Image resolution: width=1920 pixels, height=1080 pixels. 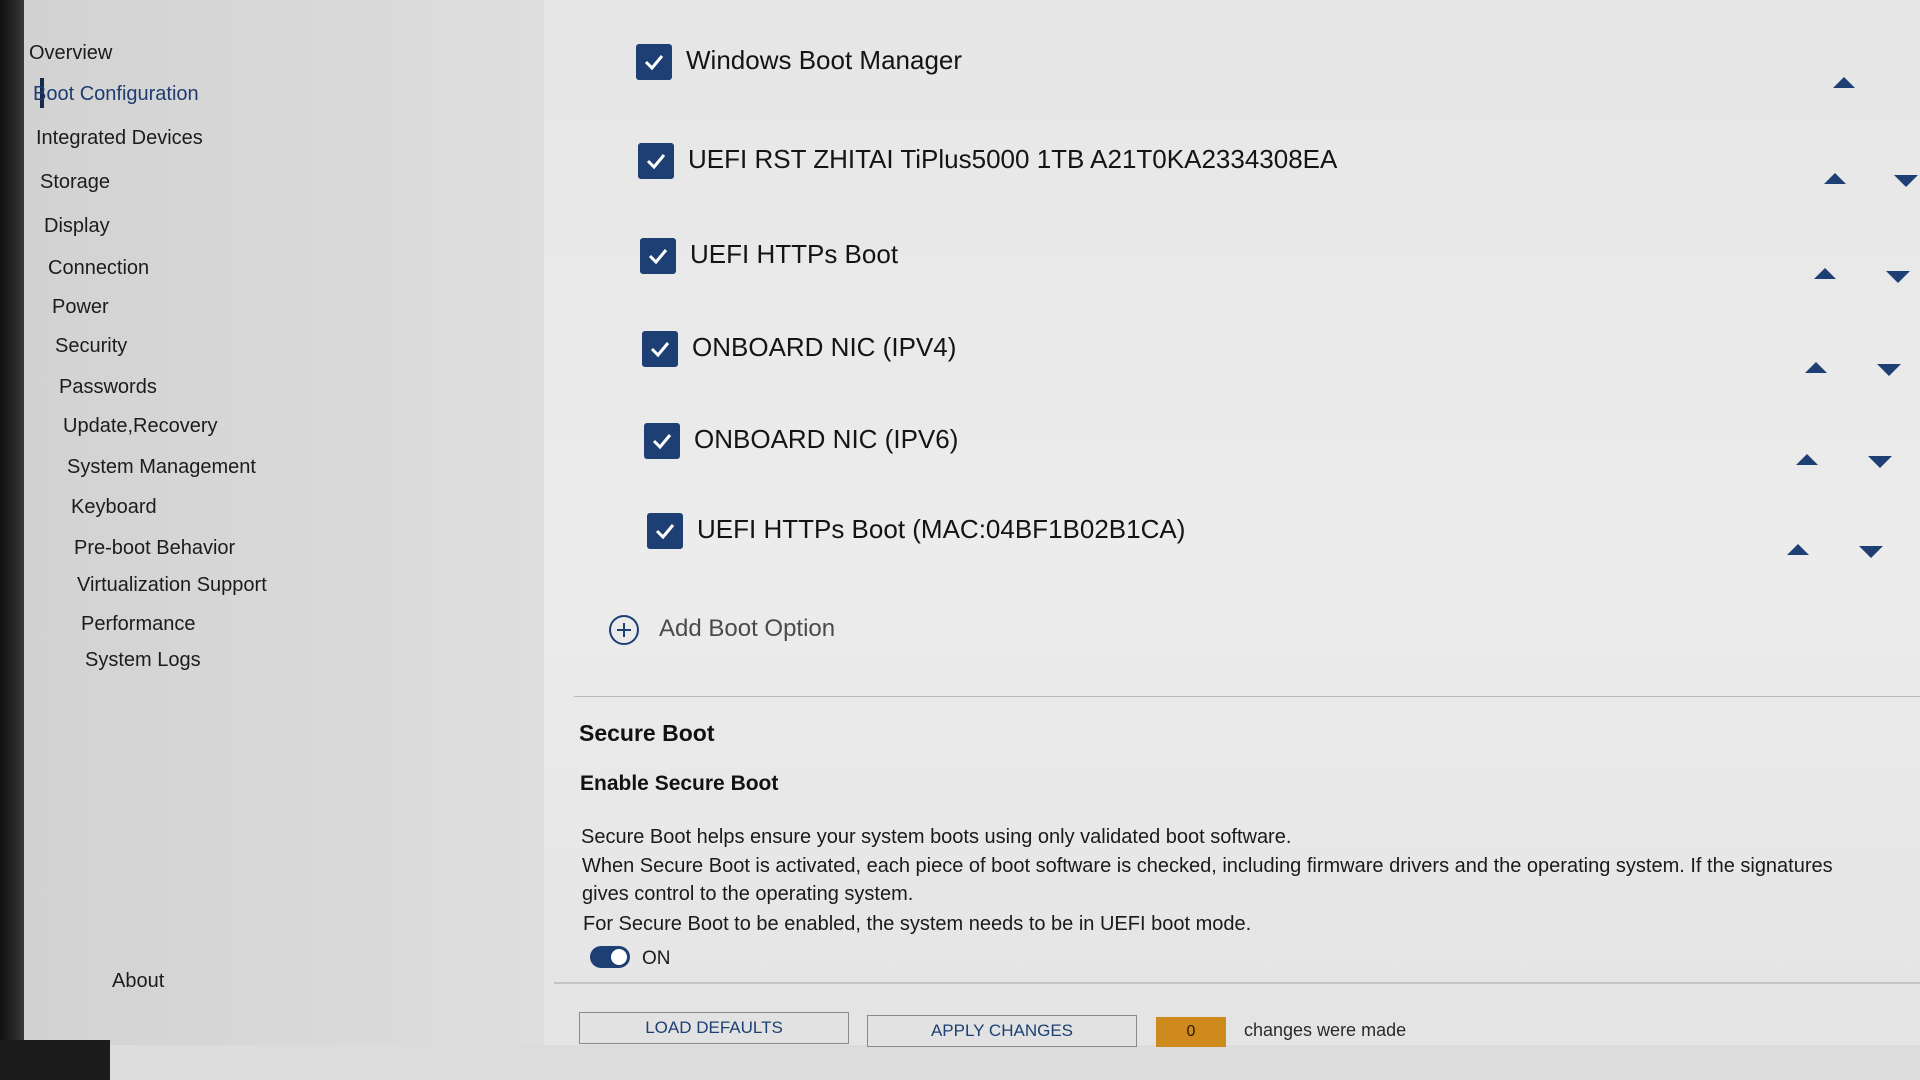 I want to click on sidebar-item-boot-configuration: Boot Configuration, so click(x=116, y=94).